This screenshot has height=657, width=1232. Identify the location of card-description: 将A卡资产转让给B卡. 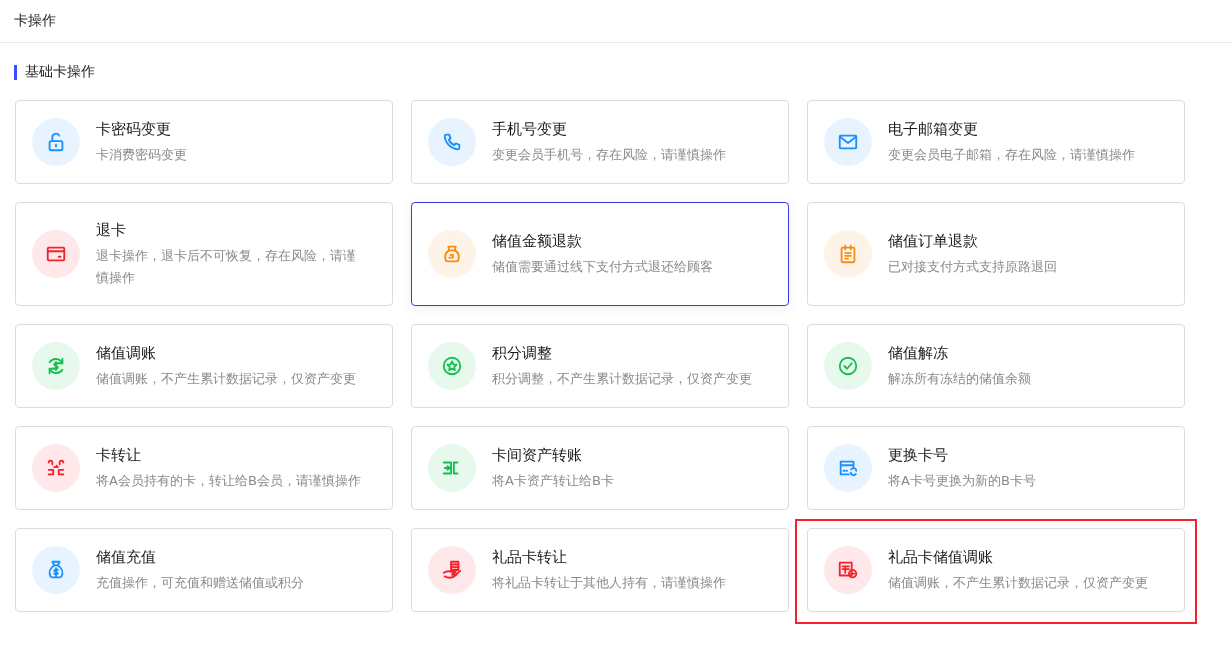
(553, 481).